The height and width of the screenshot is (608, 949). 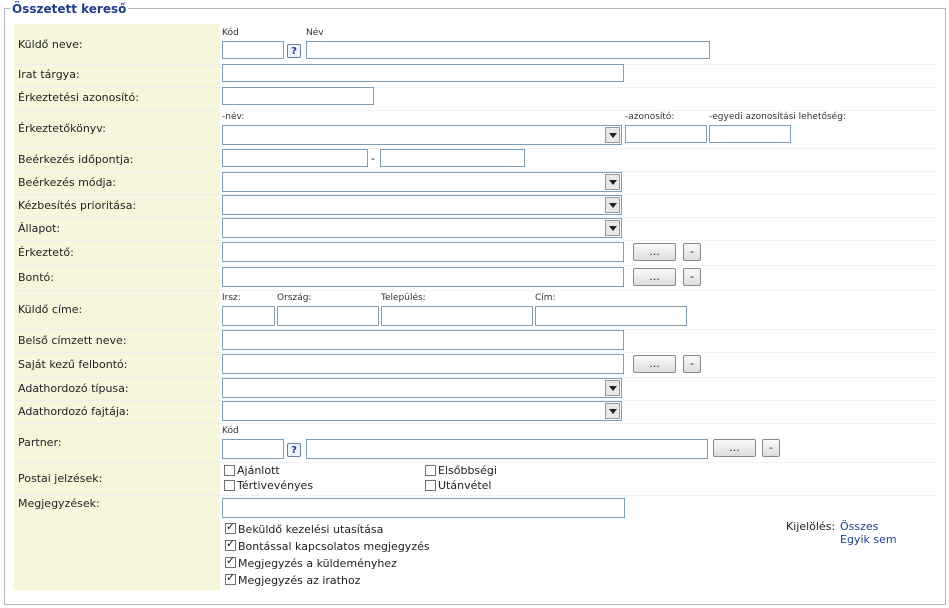 What do you see at coordinates (507, 449) in the screenshot?
I see `partner-nev-input` at bounding box center [507, 449].